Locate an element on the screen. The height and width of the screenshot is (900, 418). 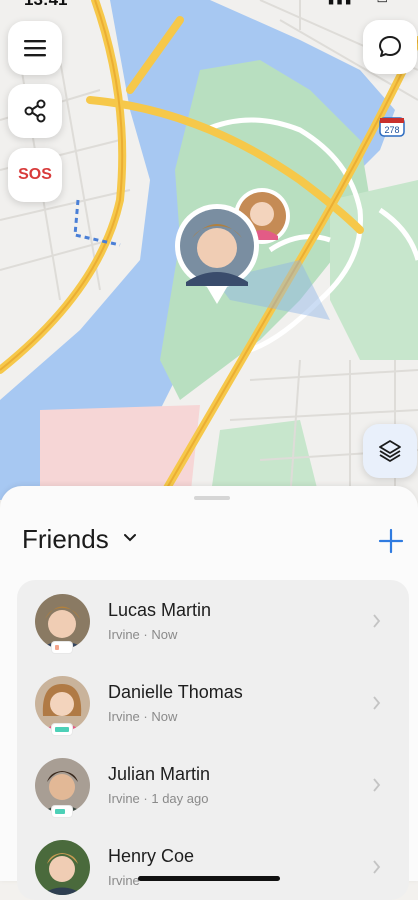
hamburger-icon is located at coordinates (35, 48).